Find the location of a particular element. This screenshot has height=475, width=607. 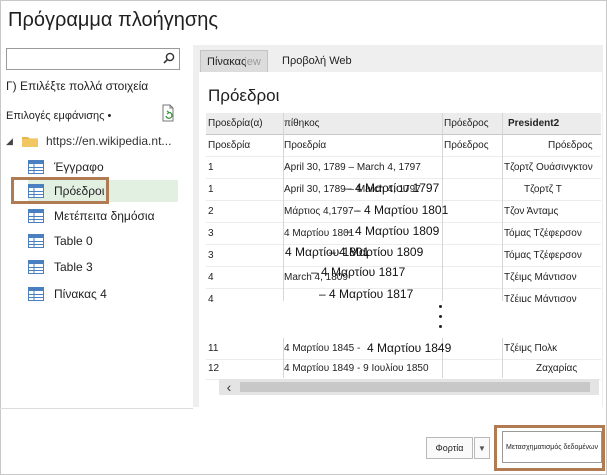

table-cell: 4 Μαρτίου 1849 - 9 Ιουλίου 1850 is located at coordinates (356, 368).